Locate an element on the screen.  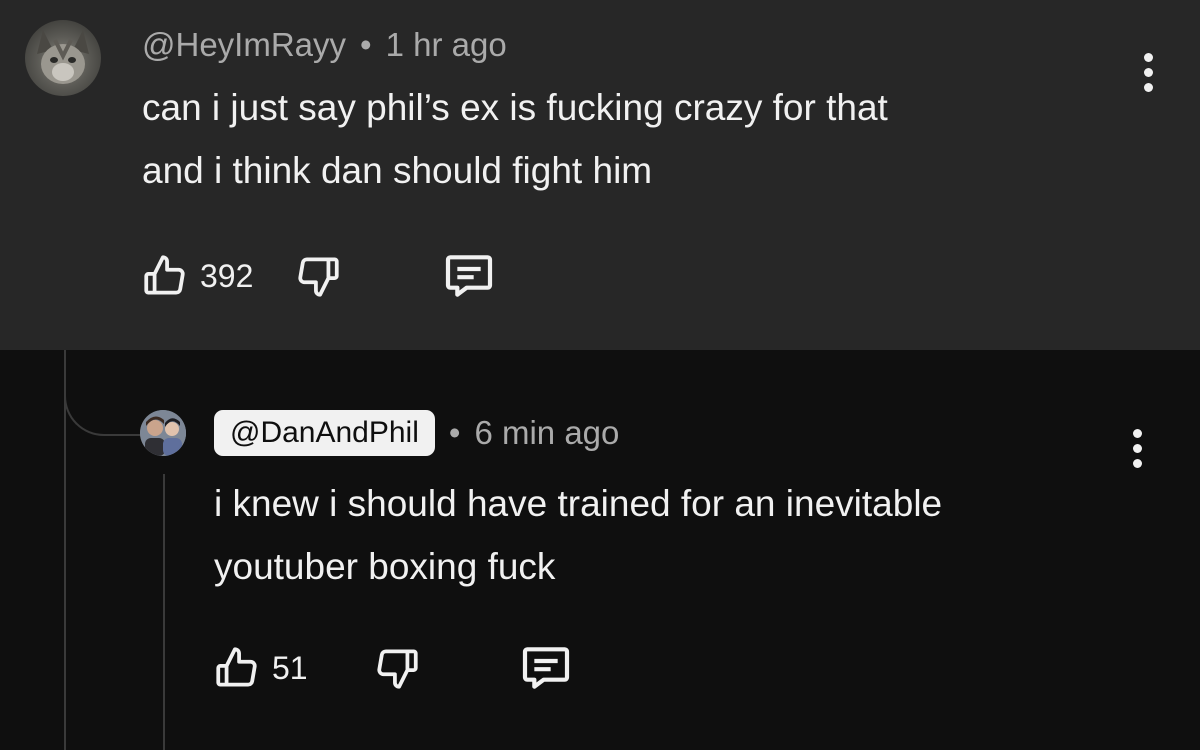
comment-actions: 392 is located at coordinates (318, 276).